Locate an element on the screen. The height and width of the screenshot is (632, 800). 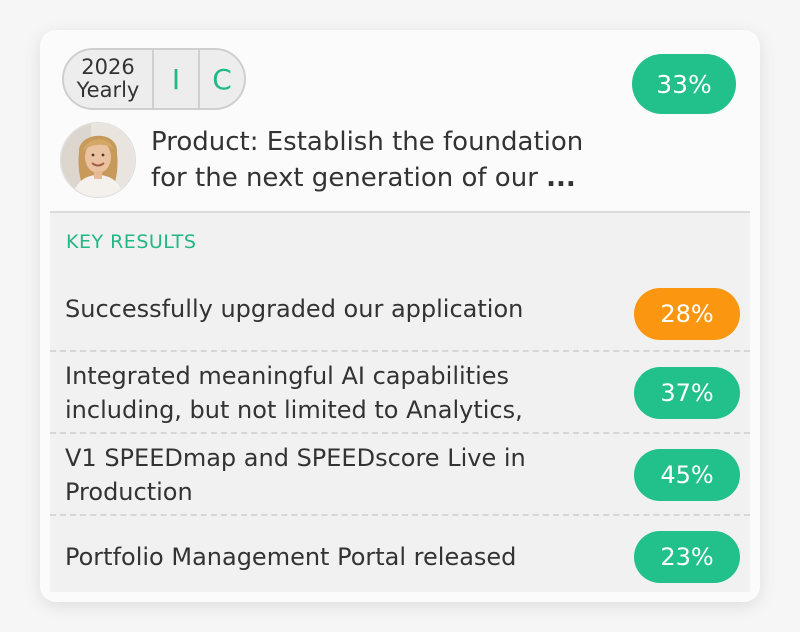
key-result-text: Portfolio Management Portal released is located at coordinates (345, 557).